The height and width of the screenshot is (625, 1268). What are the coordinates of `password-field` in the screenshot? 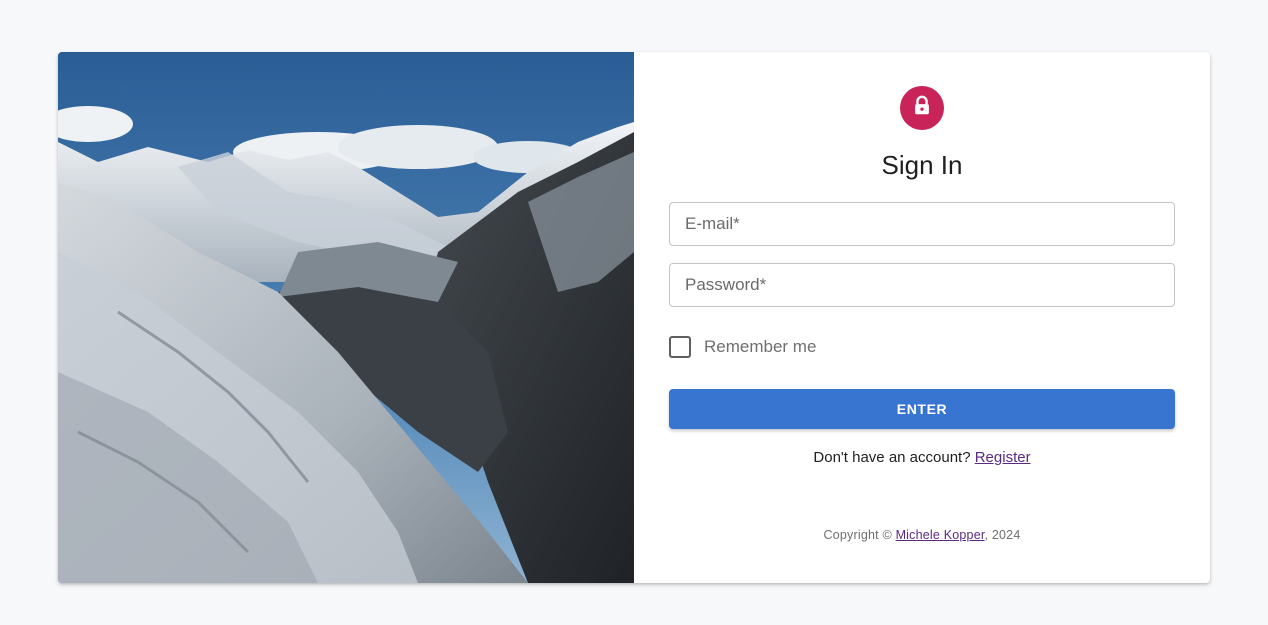 It's located at (922, 285).